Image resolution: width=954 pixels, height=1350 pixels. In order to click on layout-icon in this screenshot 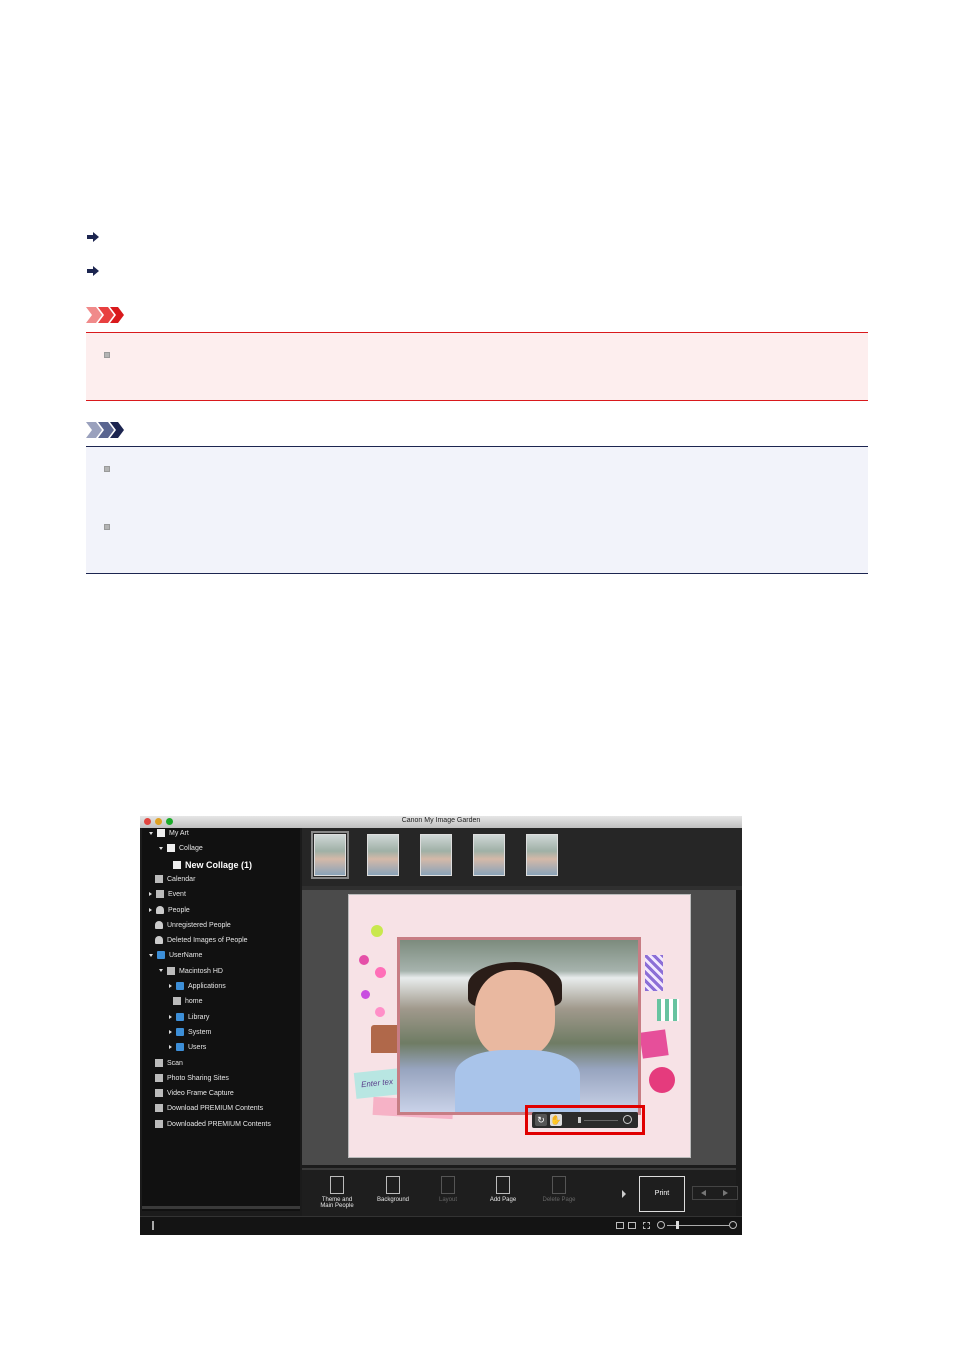, I will do `click(448, 1185)`.